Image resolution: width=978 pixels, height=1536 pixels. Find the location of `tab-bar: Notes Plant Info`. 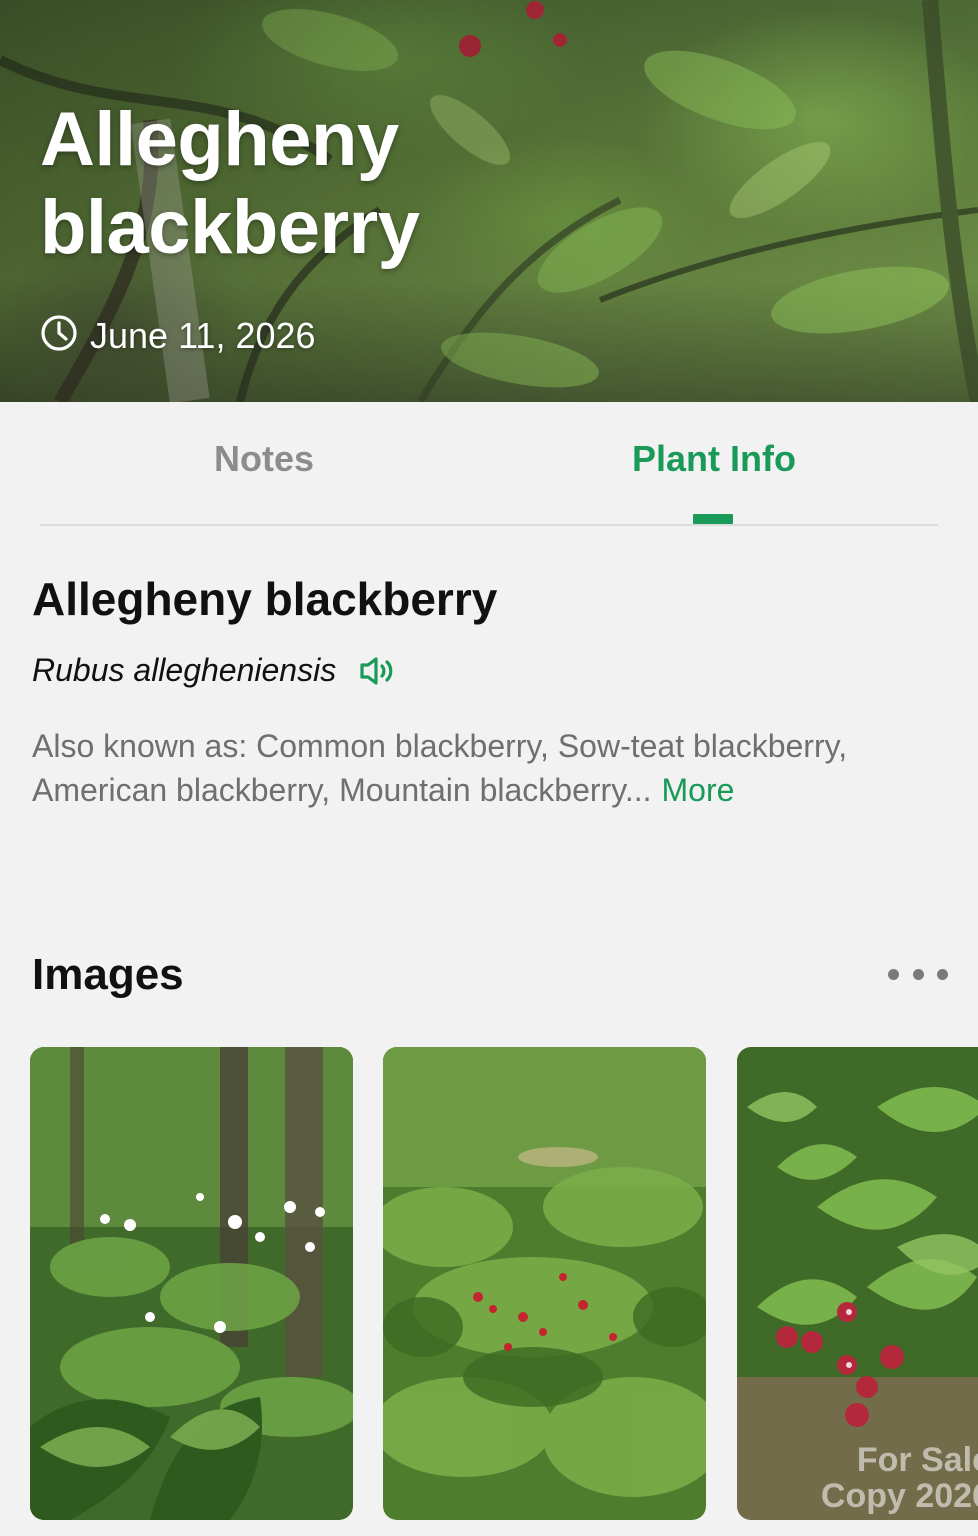

tab-bar: Notes Plant Info is located at coordinates (489, 464).